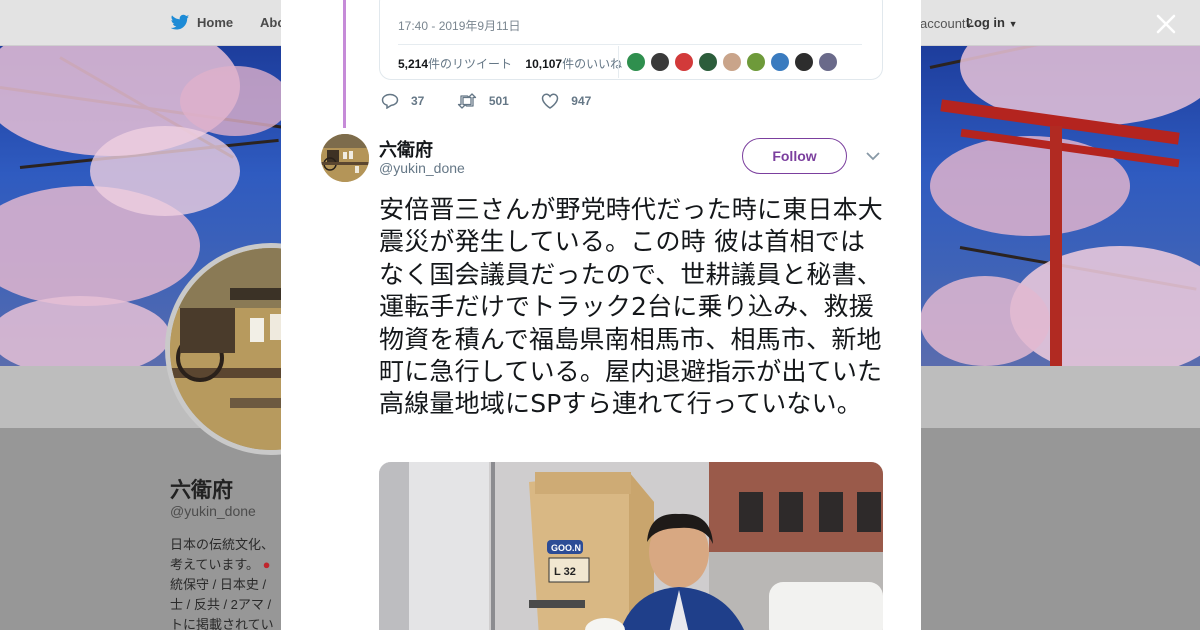 This screenshot has height=630, width=1200. What do you see at coordinates (220, 564) in the screenshot?
I see `bio-line: 考えています。 ●` at bounding box center [220, 564].